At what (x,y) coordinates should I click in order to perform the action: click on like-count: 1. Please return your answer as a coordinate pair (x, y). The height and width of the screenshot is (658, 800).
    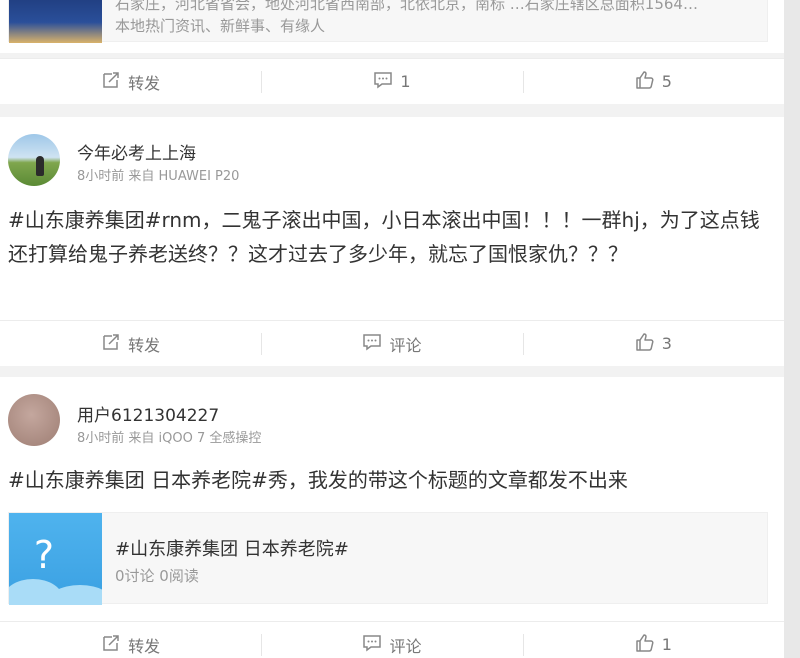
    Looking at the image, I should click on (666, 644).